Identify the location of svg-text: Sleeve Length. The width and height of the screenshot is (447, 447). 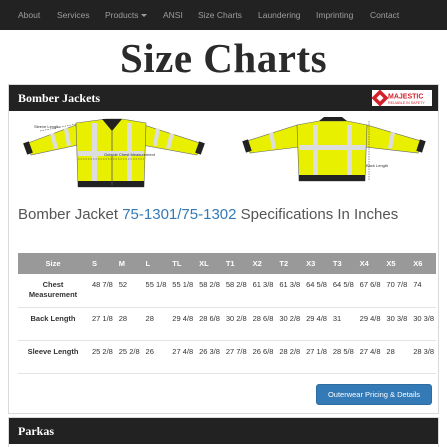
(47, 126).